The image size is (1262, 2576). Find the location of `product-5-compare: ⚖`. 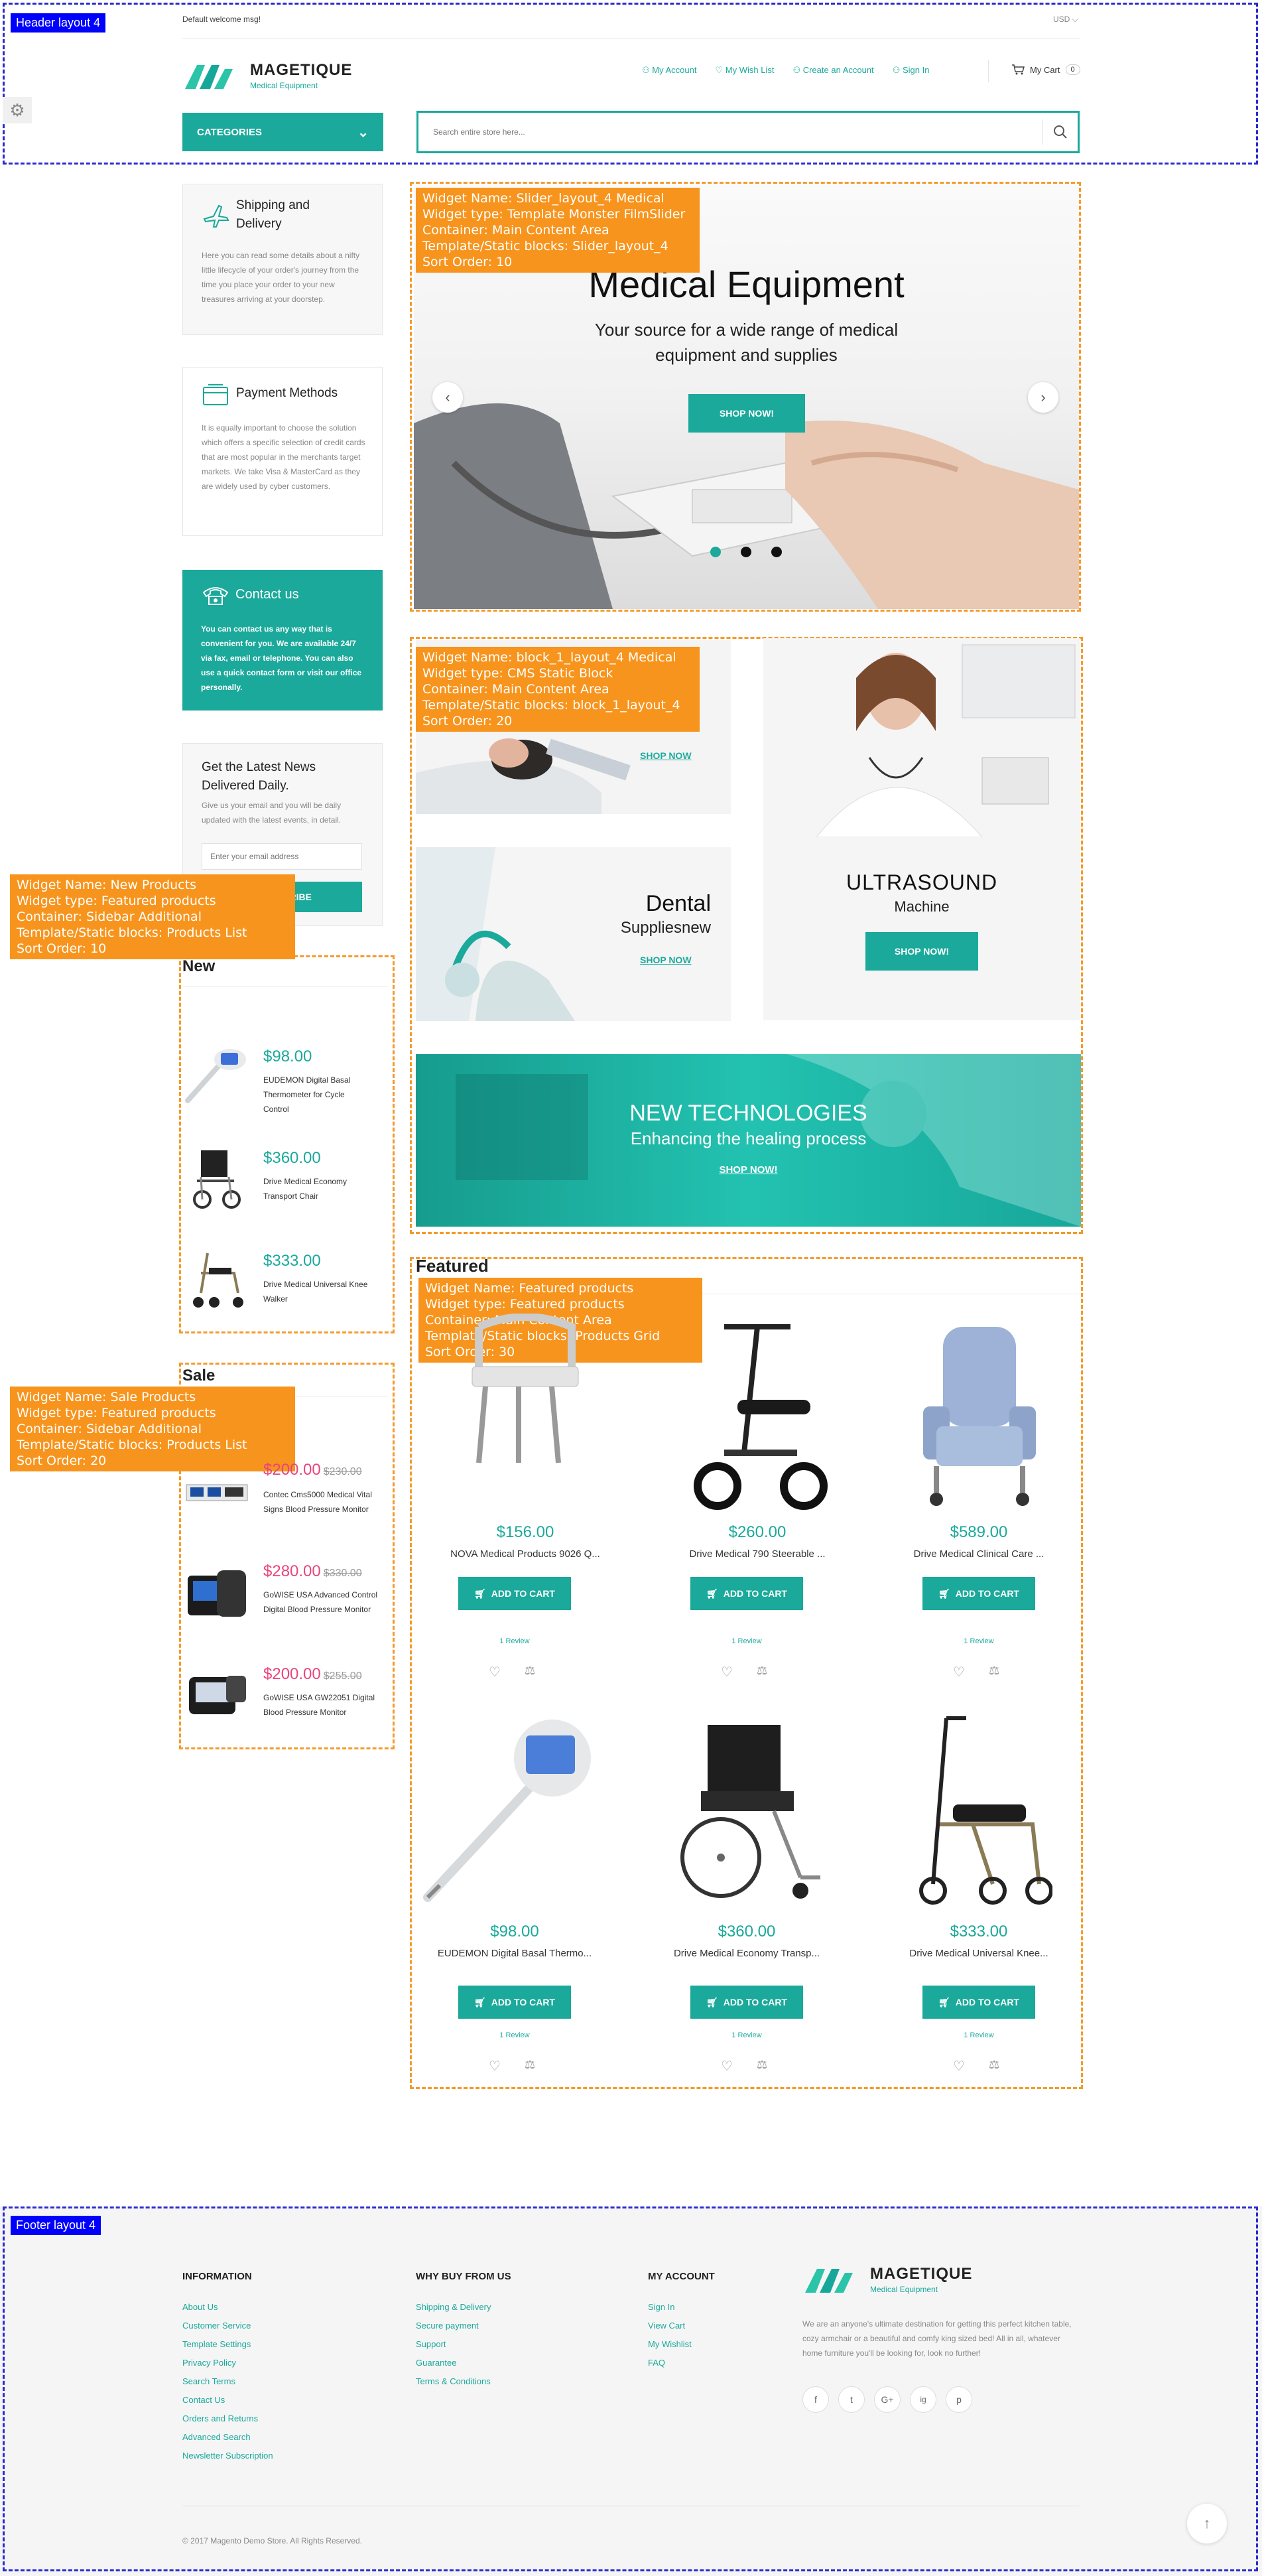

product-5-compare: ⚖ is located at coordinates (762, 2065).